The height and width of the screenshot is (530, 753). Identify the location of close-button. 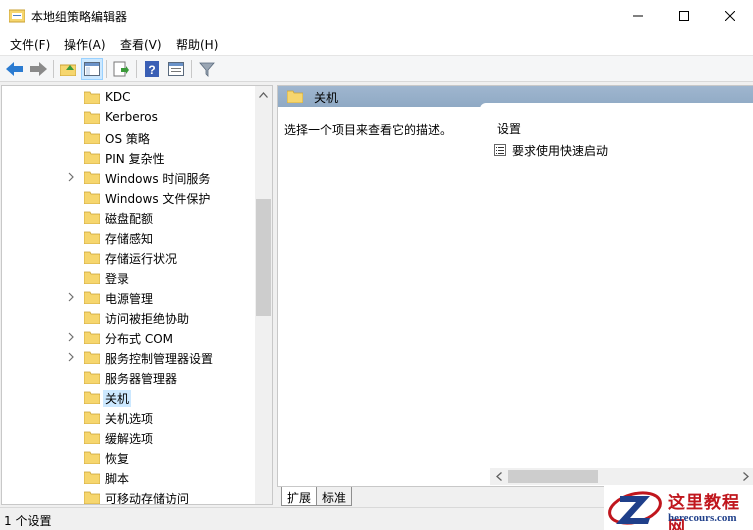
(730, 16).